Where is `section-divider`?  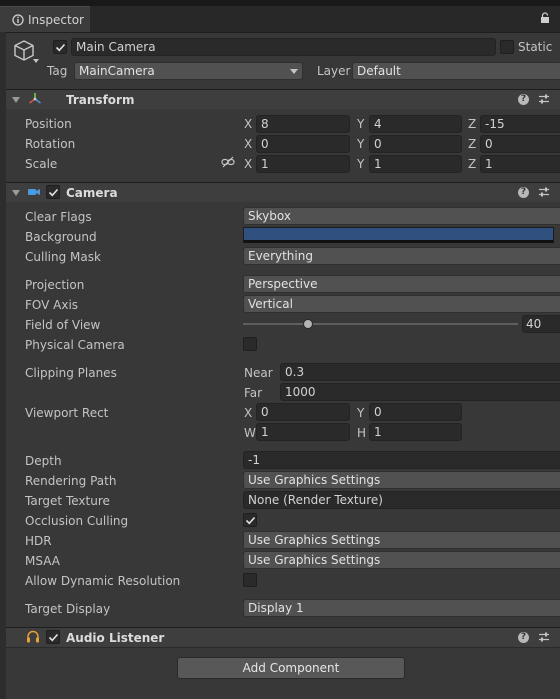
section-divider is located at coordinates (283, 647).